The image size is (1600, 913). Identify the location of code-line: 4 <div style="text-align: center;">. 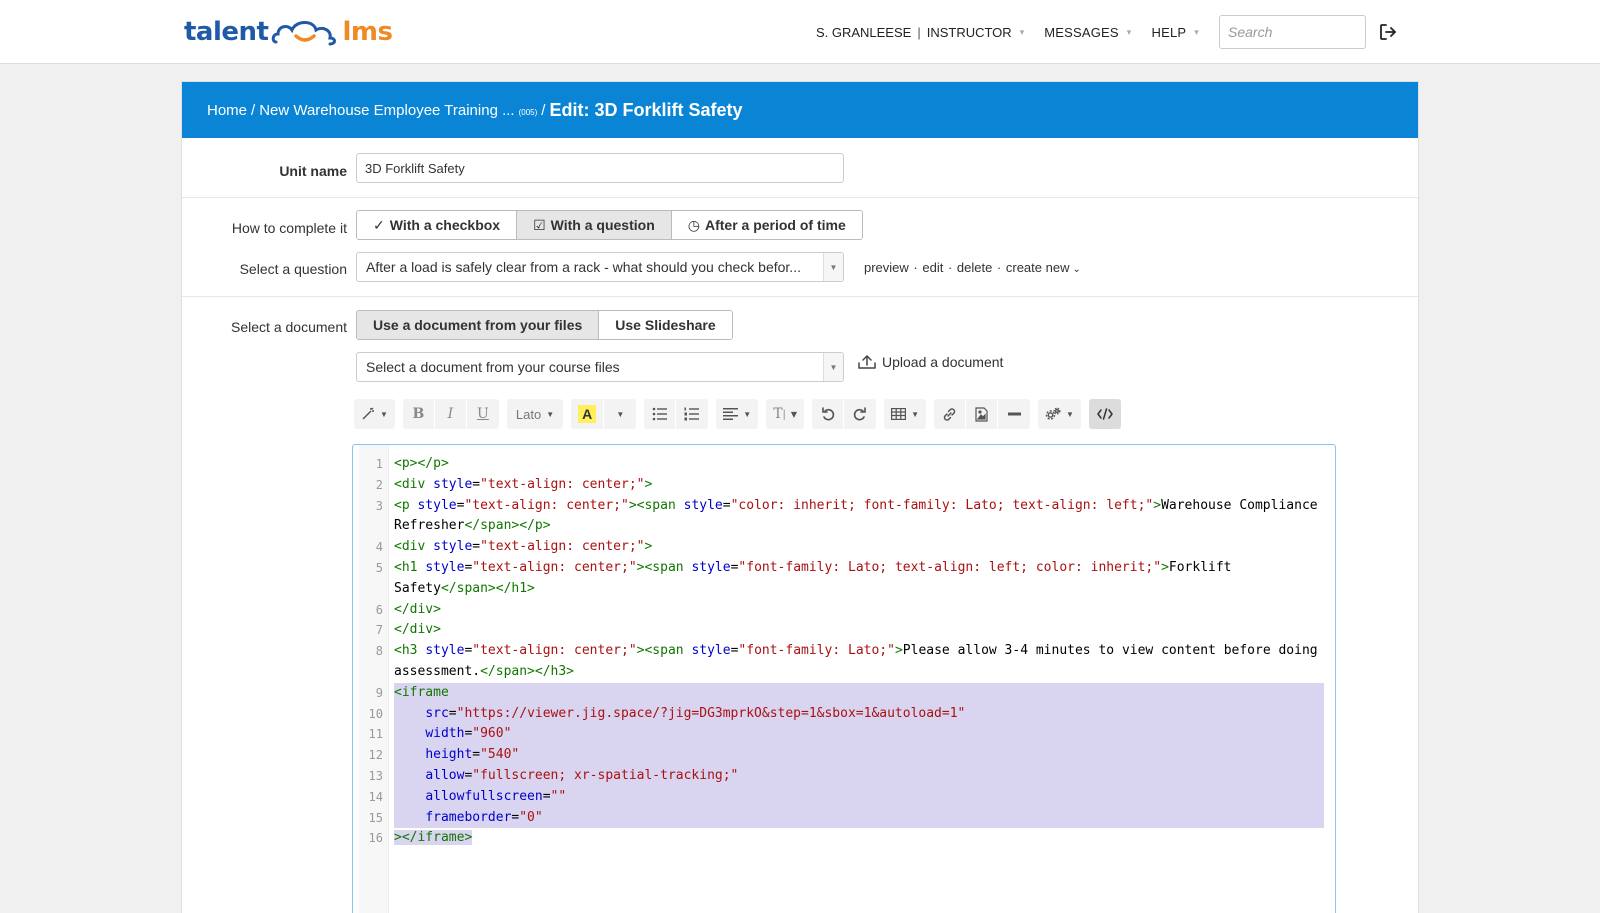
(844, 547).